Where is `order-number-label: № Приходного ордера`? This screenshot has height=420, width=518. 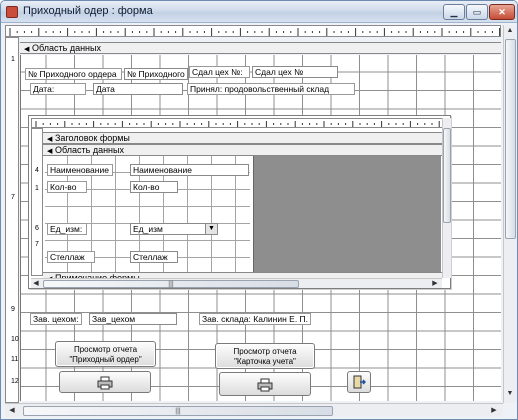
order-number-label: № Приходного ордера is located at coordinates (73, 74).